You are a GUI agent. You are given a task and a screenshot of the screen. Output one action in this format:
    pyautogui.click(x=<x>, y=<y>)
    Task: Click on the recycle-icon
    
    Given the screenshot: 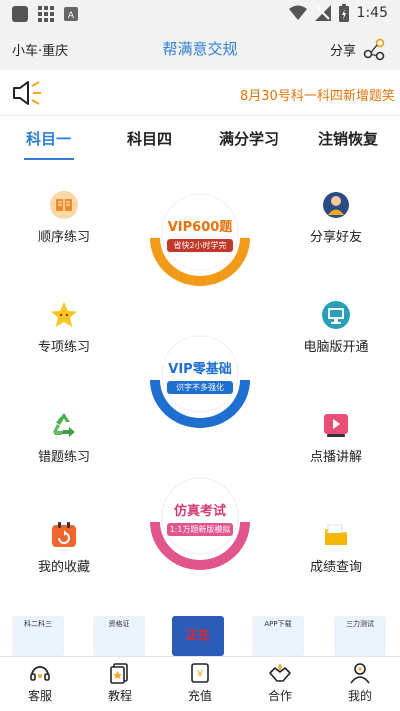 What is the action you would take?
    pyautogui.click(x=64, y=425)
    